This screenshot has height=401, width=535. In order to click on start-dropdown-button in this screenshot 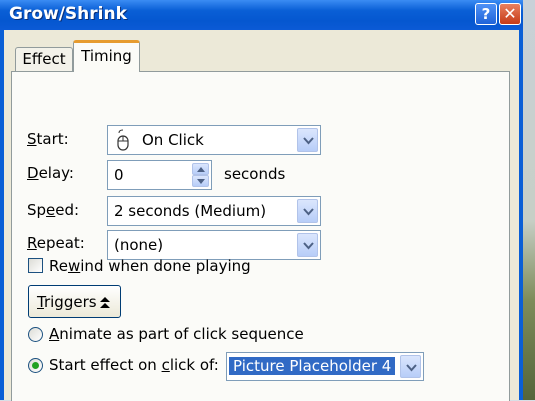, I will do `click(307, 140)`.